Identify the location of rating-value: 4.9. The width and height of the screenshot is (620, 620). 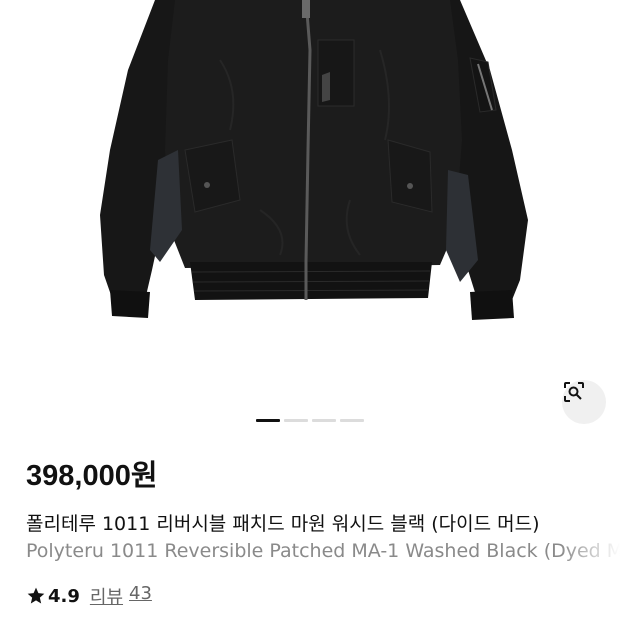
(64, 596).